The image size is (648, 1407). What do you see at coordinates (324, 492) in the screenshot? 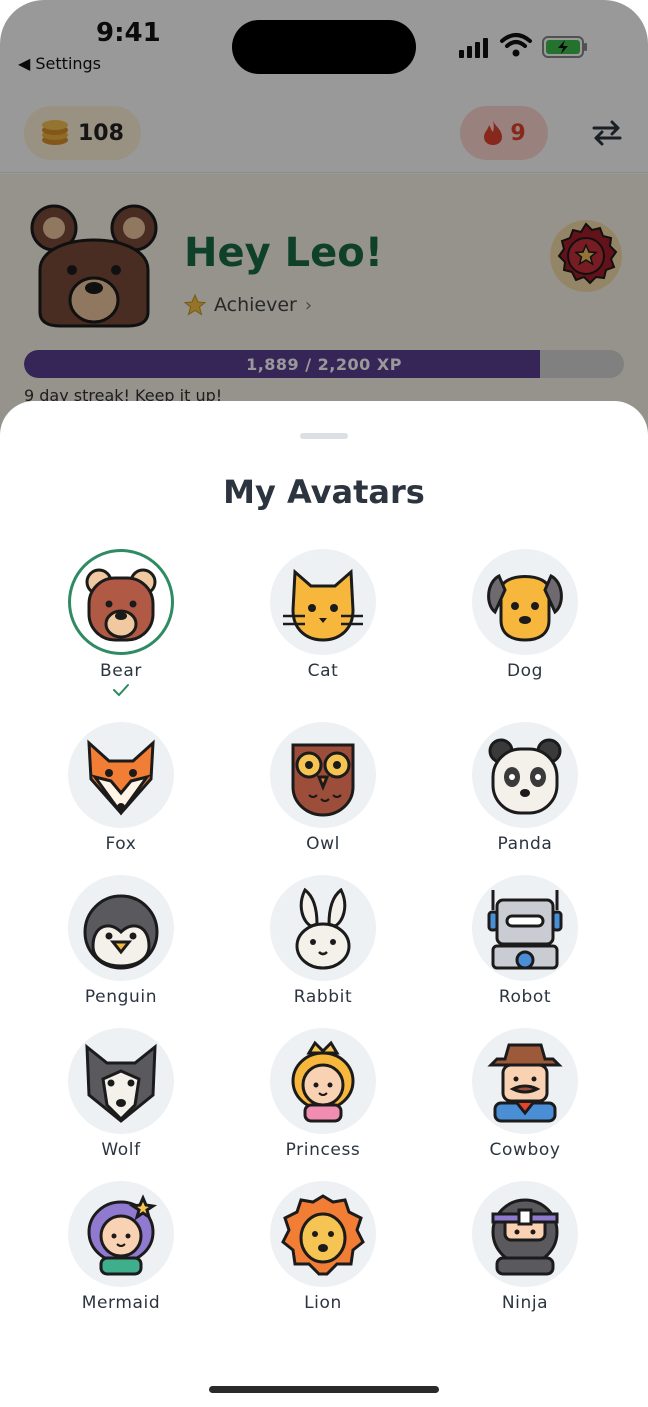
I see `sheet-title: My Avatars` at bounding box center [324, 492].